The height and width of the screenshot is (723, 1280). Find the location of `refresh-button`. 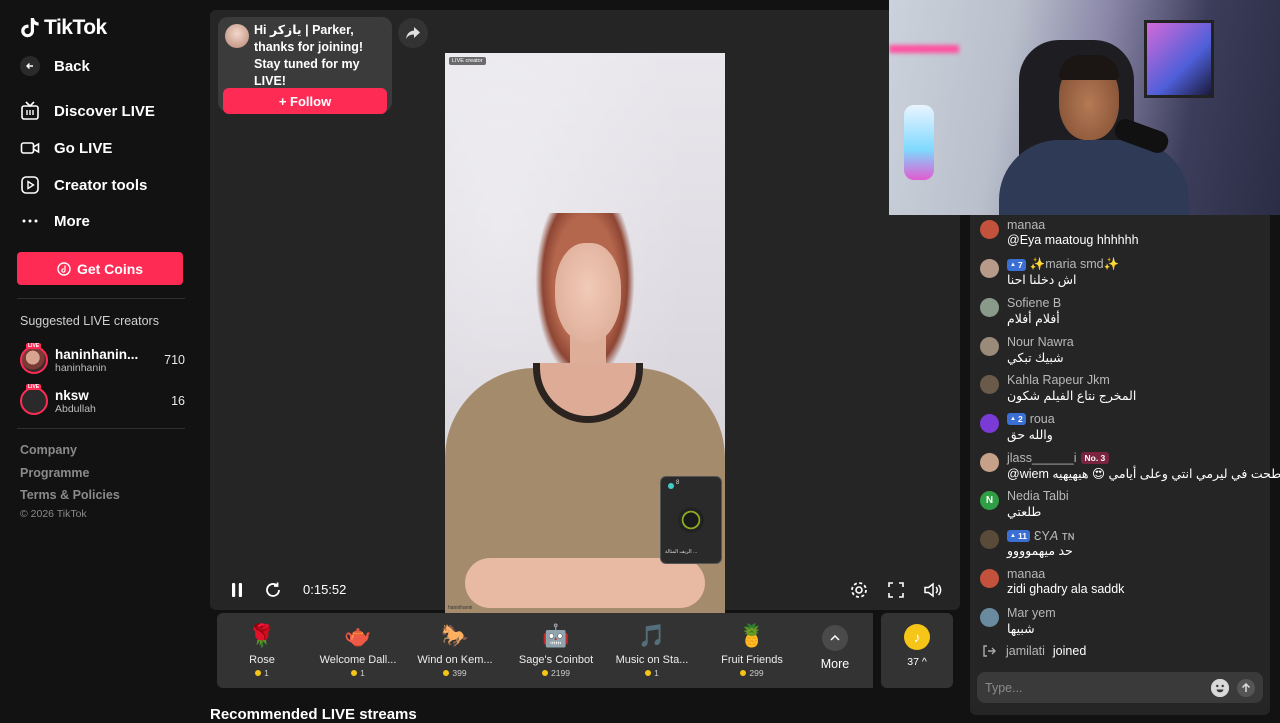

refresh-button is located at coordinates (273, 590).